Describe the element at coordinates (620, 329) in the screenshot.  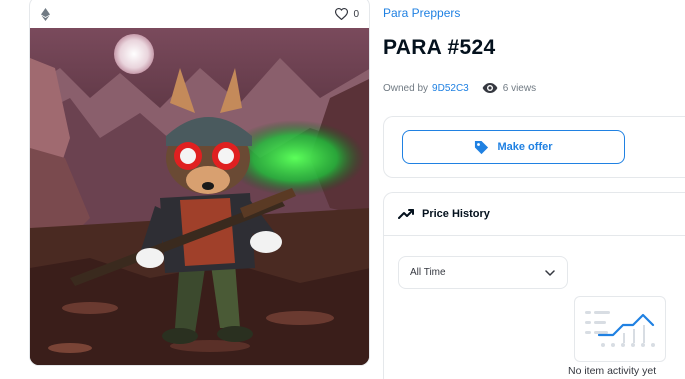
I see `empty-chart-illustration` at that location.